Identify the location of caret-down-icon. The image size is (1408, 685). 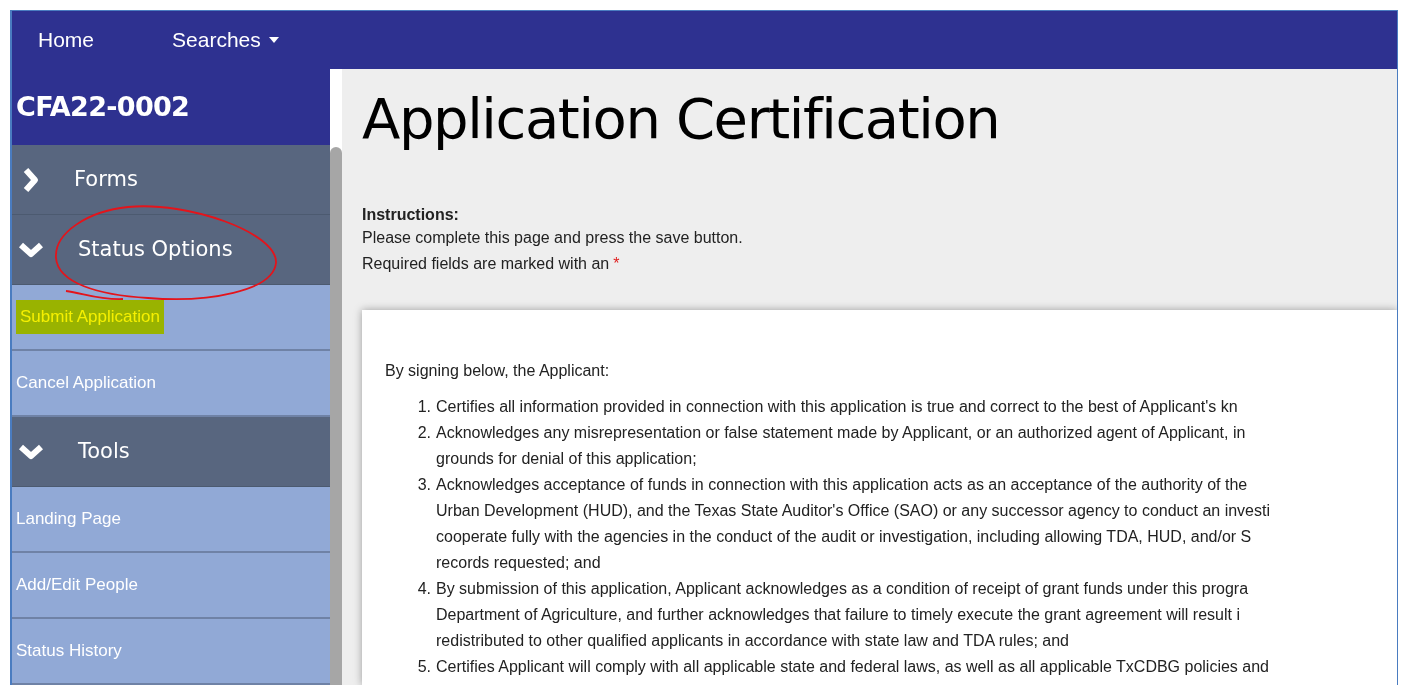
(273, 40).